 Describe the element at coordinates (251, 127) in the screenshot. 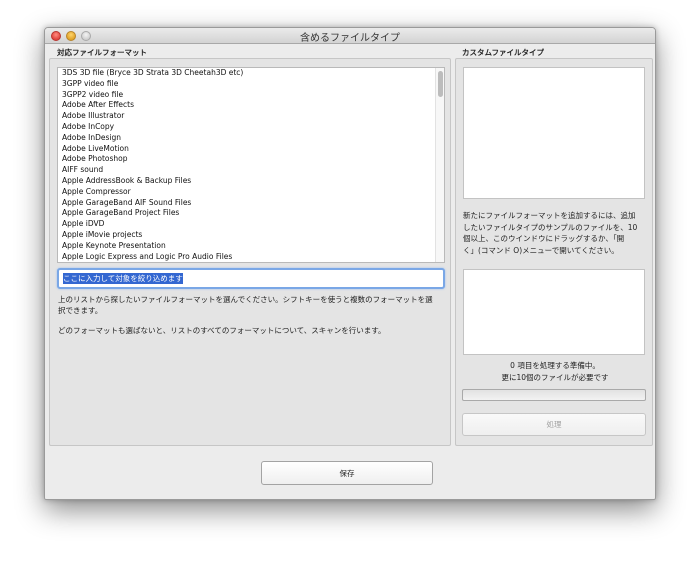

I see `format-list-item: Adobe InCopy` at that location.